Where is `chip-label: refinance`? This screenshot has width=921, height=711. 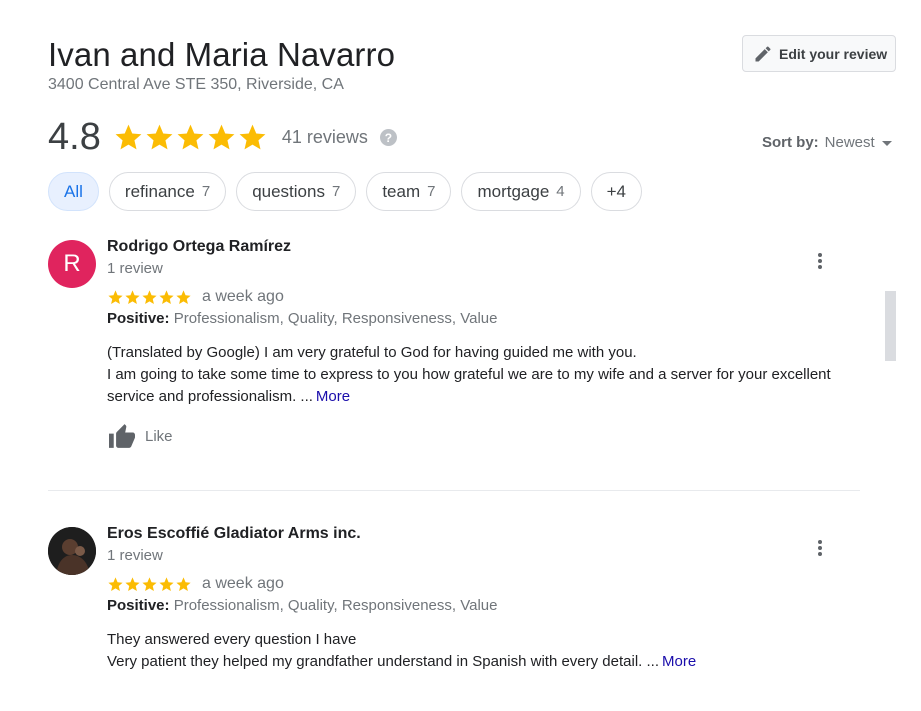 chip-label: refinance is located at coordinates (159, 191).